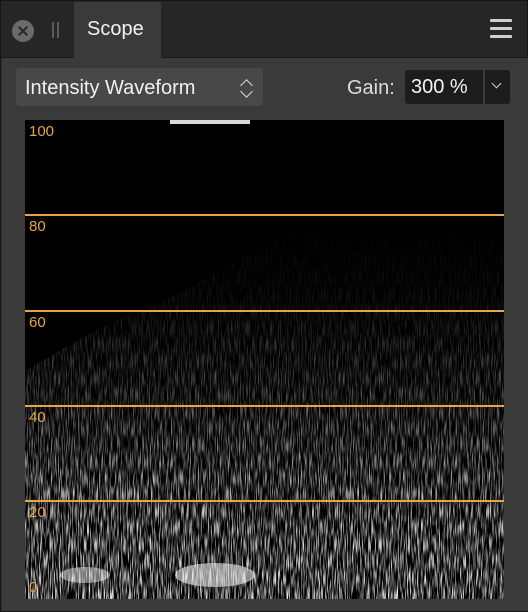  I want to click on gain-dropdown-button, so click(497, 87).